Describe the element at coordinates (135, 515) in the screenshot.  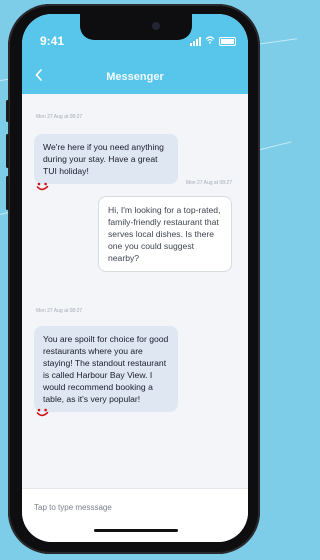
I see `message-input-bar: Tap to type messsage` at that location.